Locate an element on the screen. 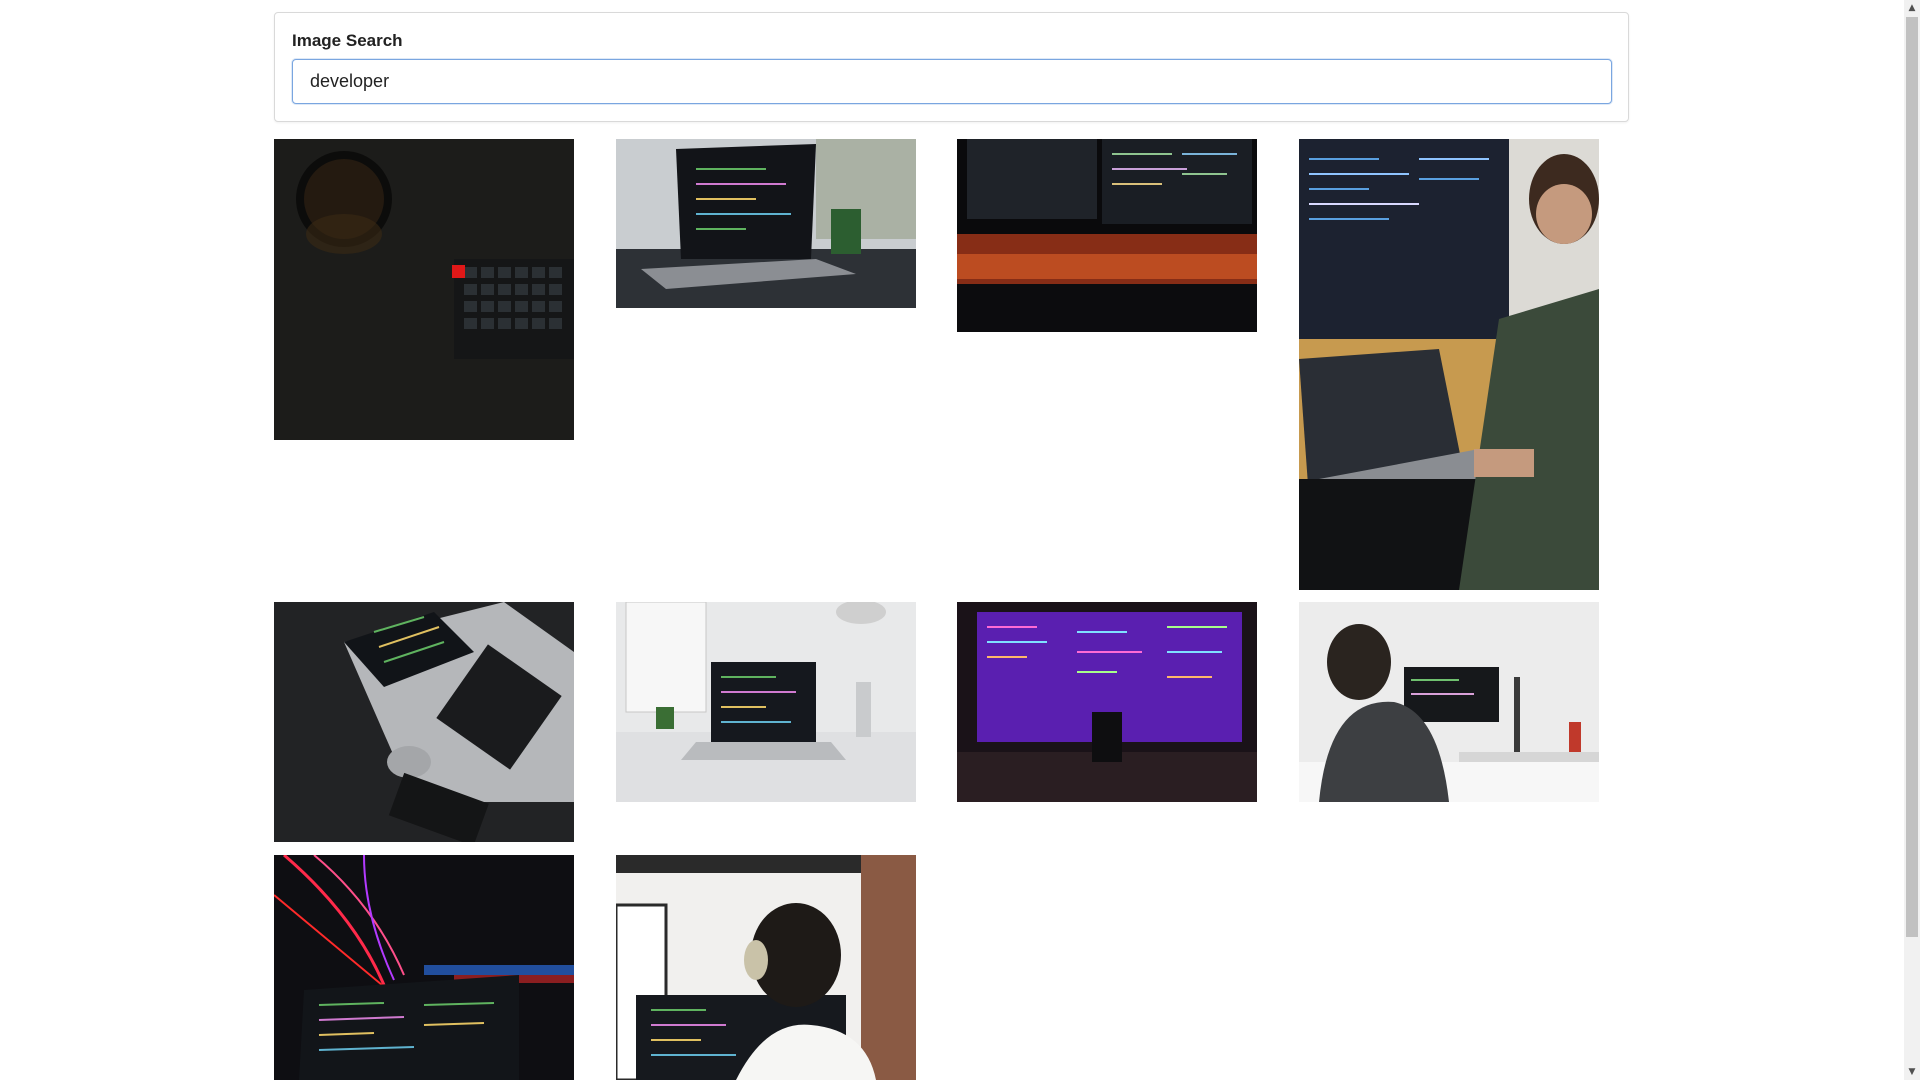  result-image-man-headphones-desk is located at coordinates (1449, 702).